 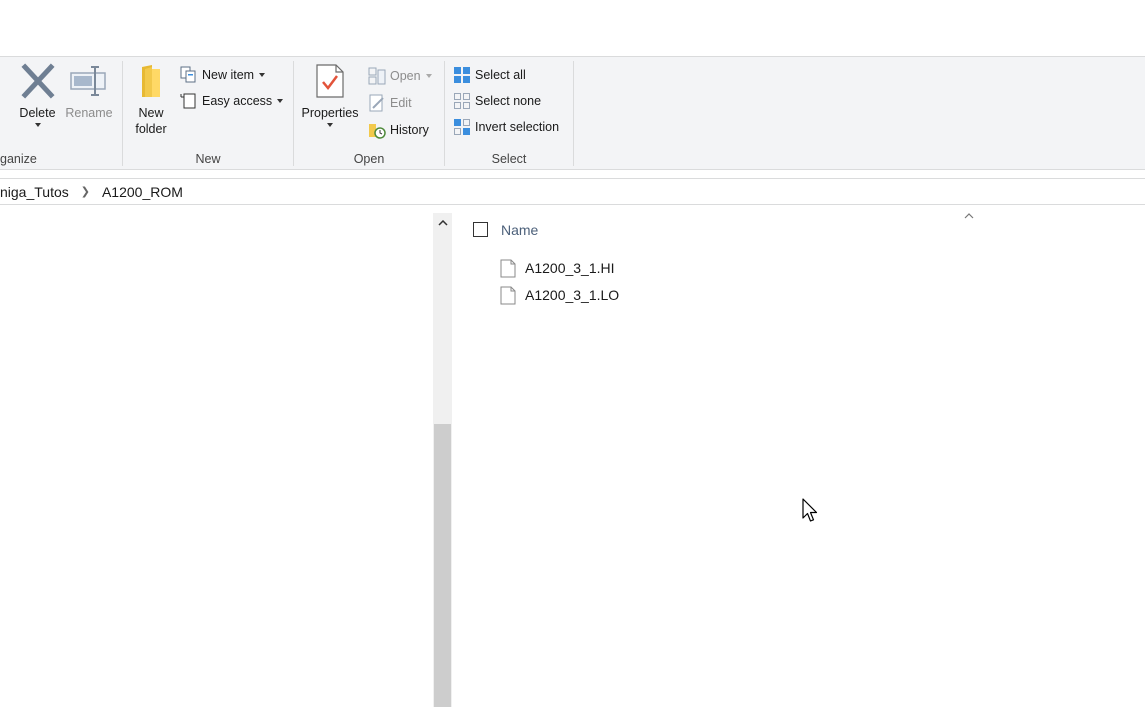 What do you see at coordinates (208, 159) in the screenshot?
I see `new-group-label: New` at bounding box center [208, 159].